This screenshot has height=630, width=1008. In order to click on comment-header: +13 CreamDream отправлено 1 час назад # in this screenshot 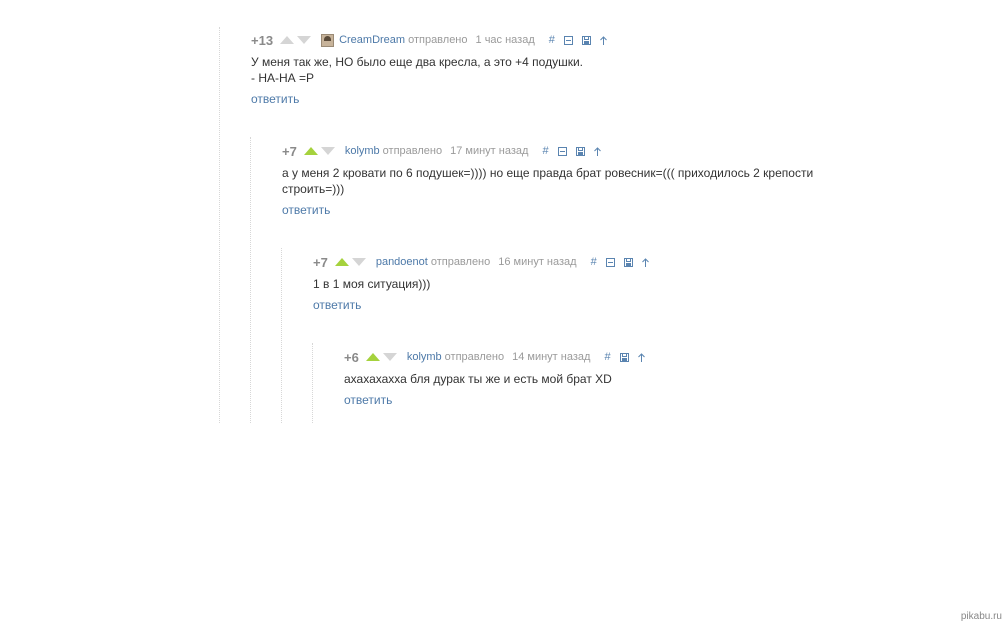, I will do `click(429, 40)`.